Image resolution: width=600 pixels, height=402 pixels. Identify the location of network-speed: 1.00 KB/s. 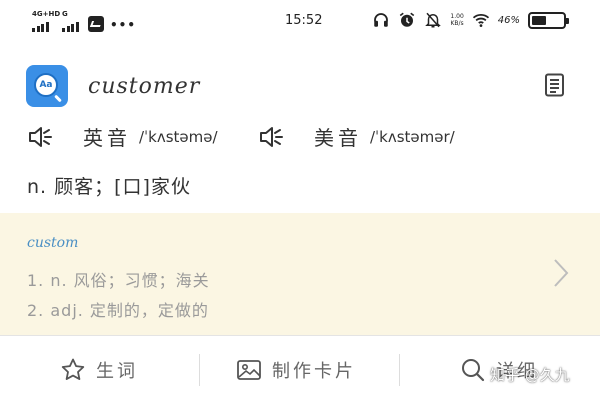
(456, 20).